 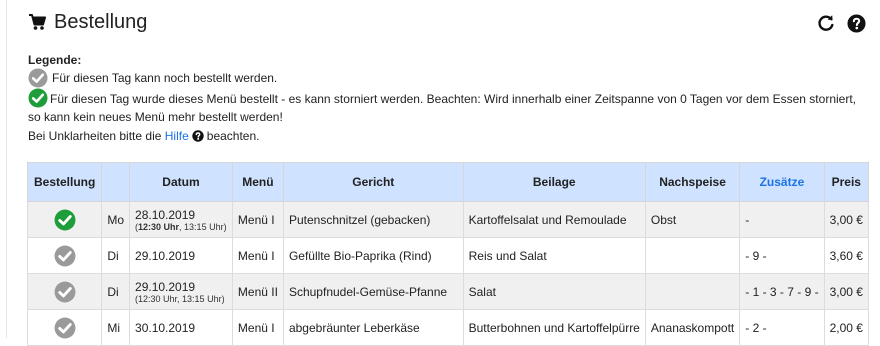 What do you see at coordinates (782, 255) in the screenshot?
I see `zusaetze-cell: - 9 -` at bounding box center [782, 255].